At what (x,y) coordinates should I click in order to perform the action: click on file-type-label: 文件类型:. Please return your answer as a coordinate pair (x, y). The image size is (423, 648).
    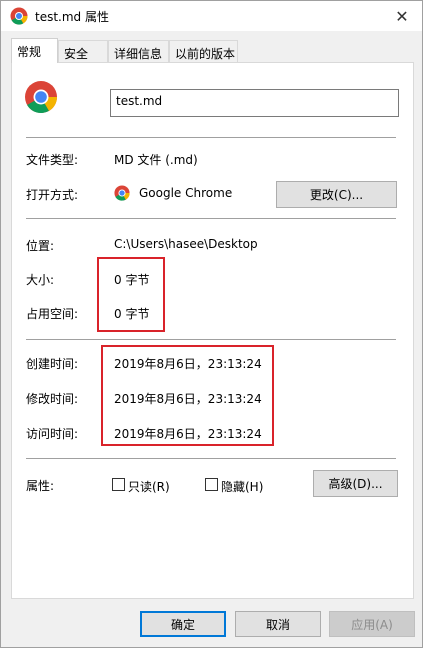
    Looking at the image, I should click on (52, 160).